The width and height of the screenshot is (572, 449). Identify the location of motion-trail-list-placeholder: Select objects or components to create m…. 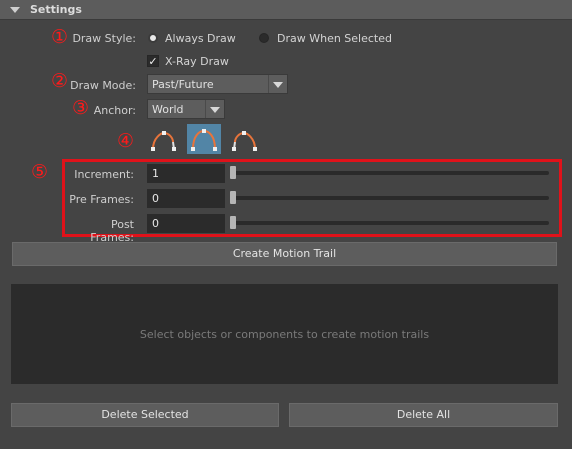
(284, 334).